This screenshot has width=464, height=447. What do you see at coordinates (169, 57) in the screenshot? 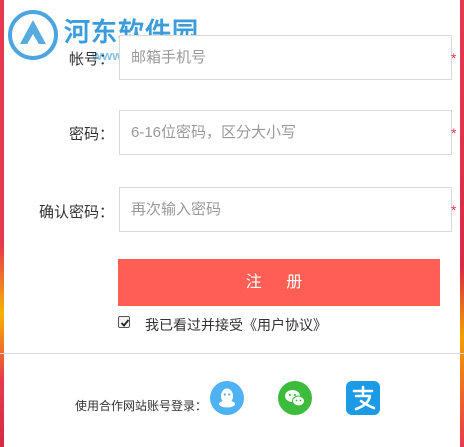
I see `account-placeholder: 邮箱手机号` at bounding box center [169, 57].